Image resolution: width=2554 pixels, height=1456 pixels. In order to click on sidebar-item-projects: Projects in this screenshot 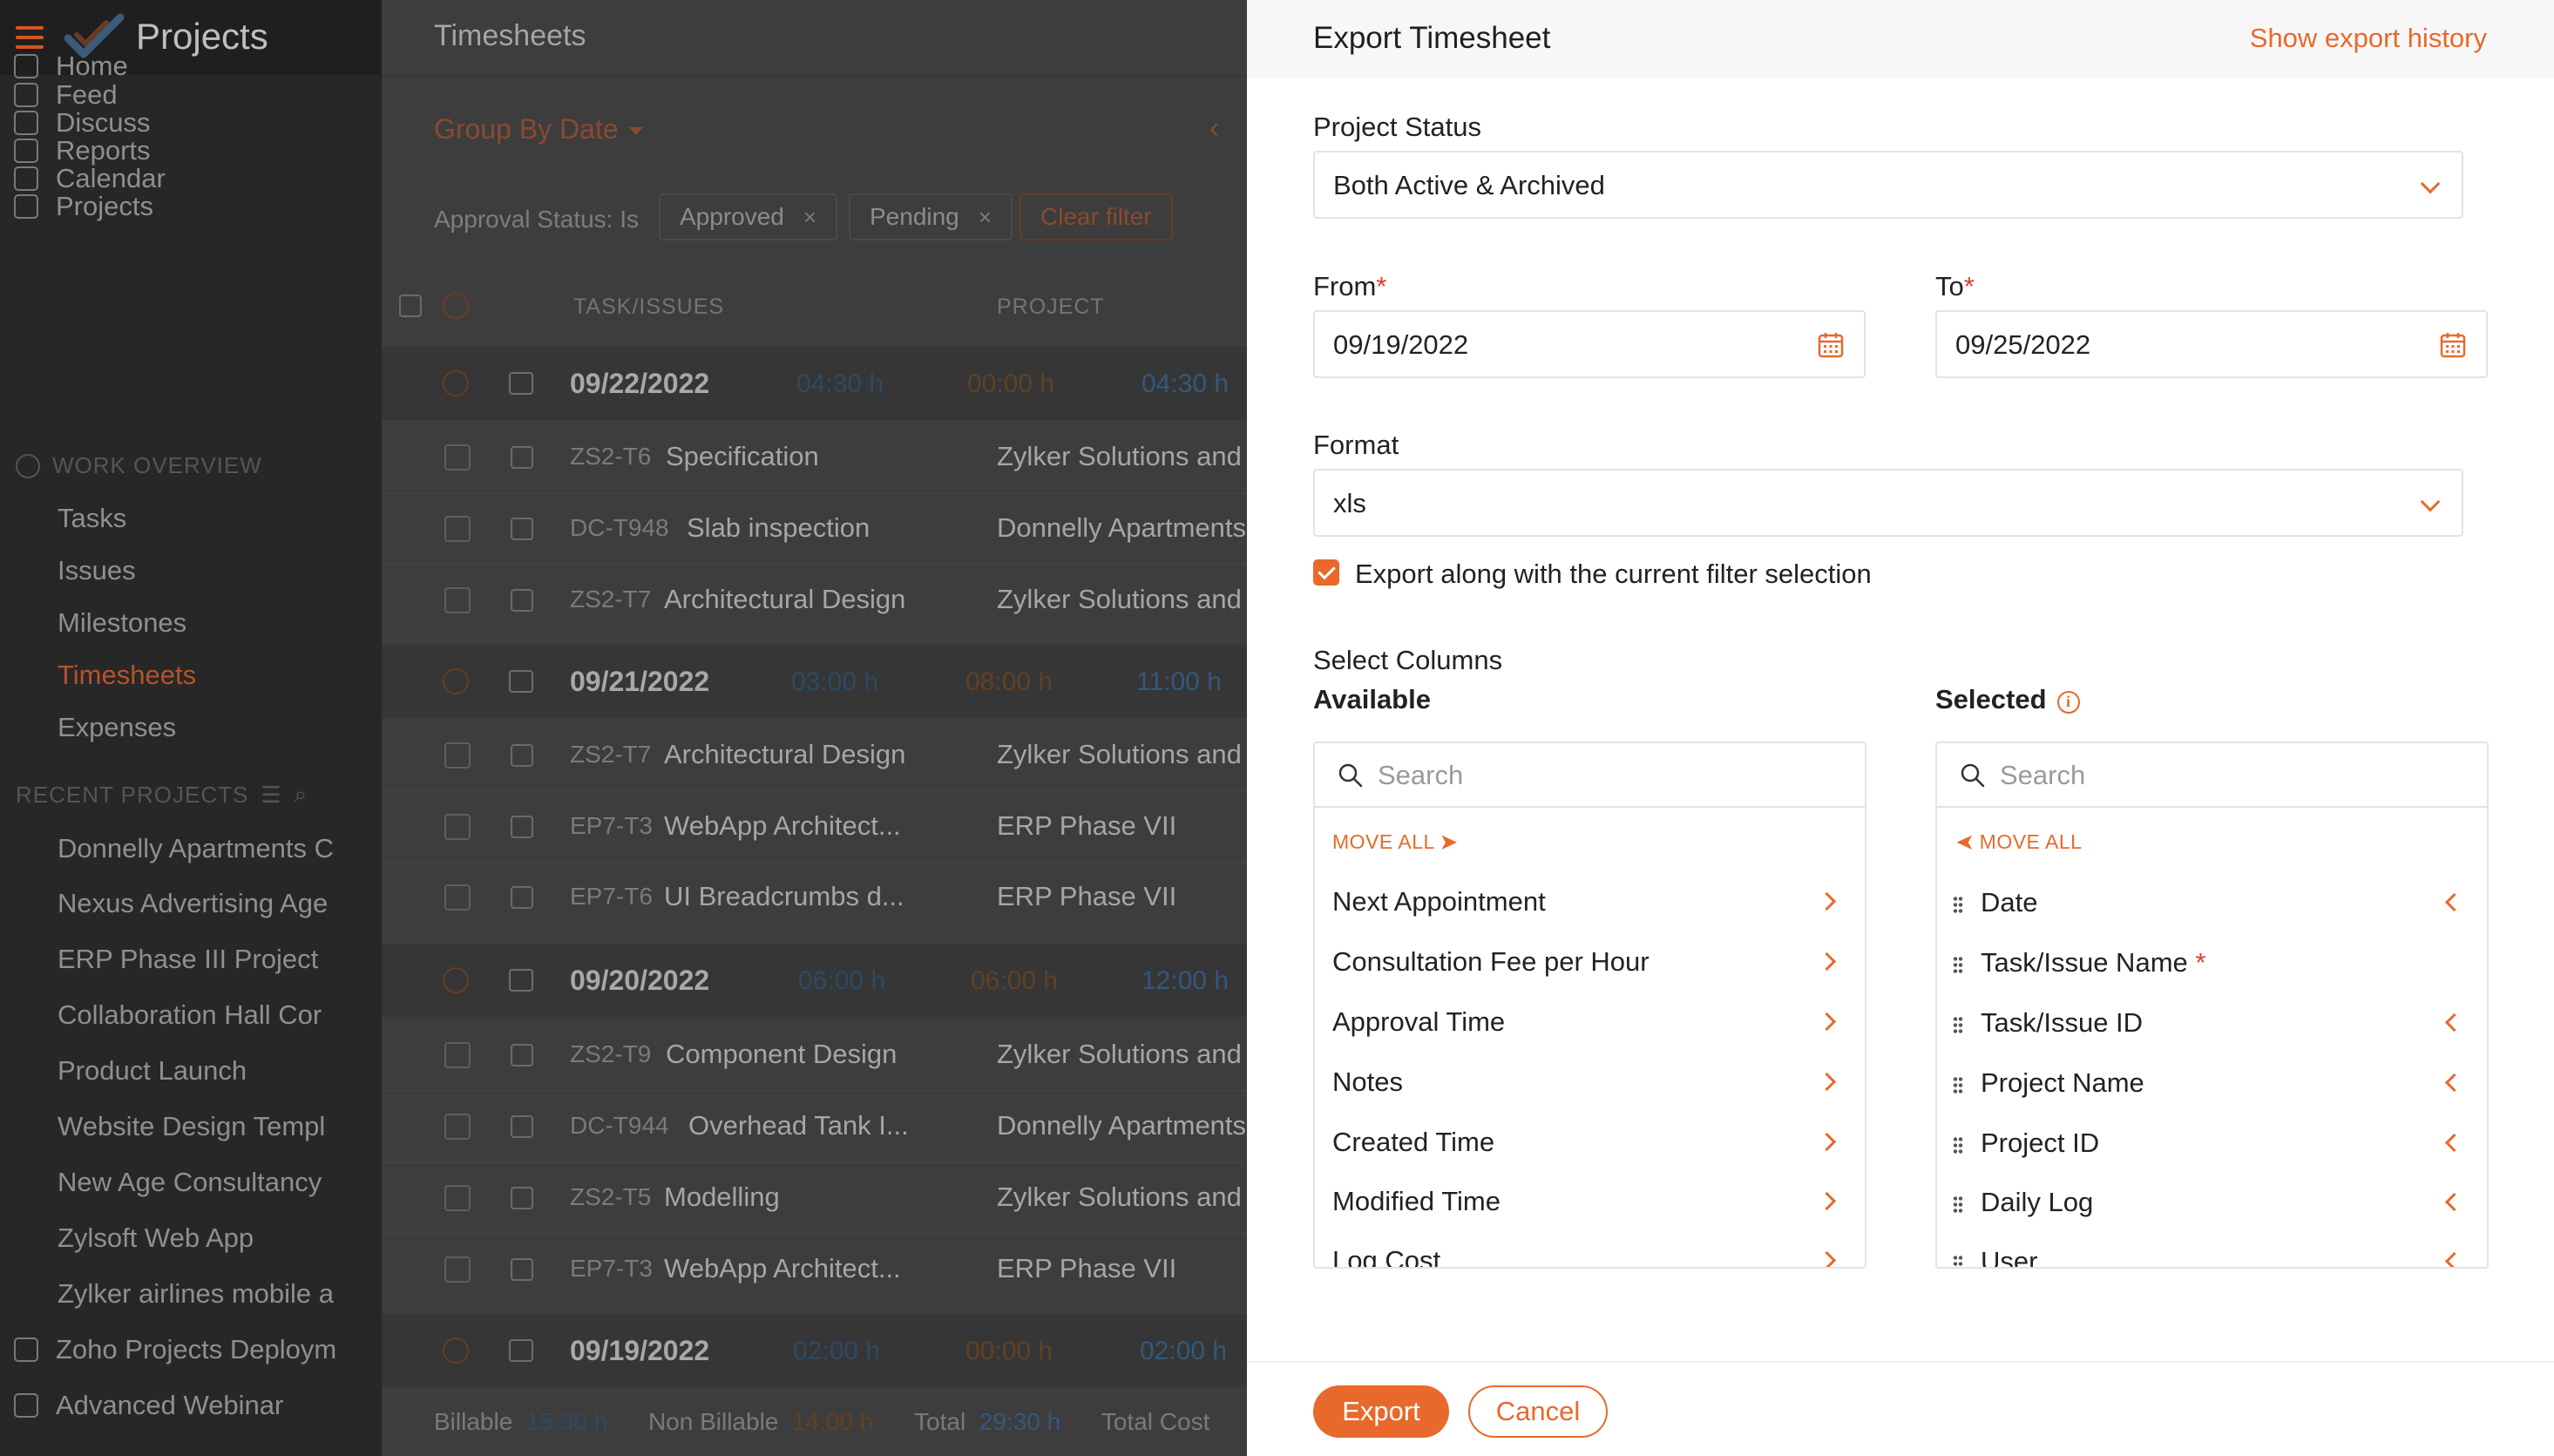, I will do `click(83, 206)`.